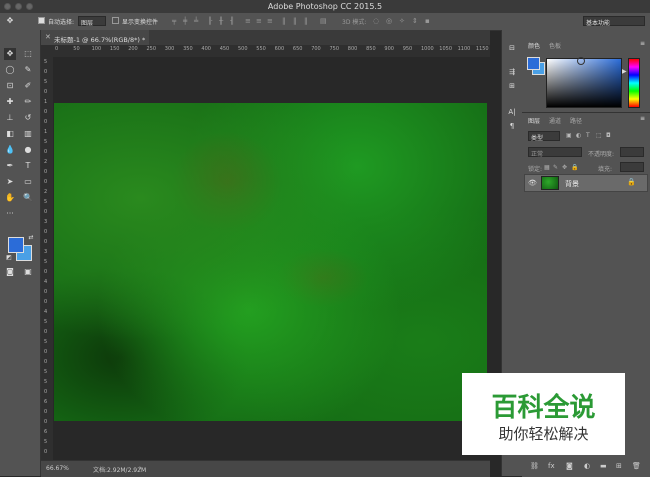  I want to click on align-right-icon: ╢, so click(233, 21).